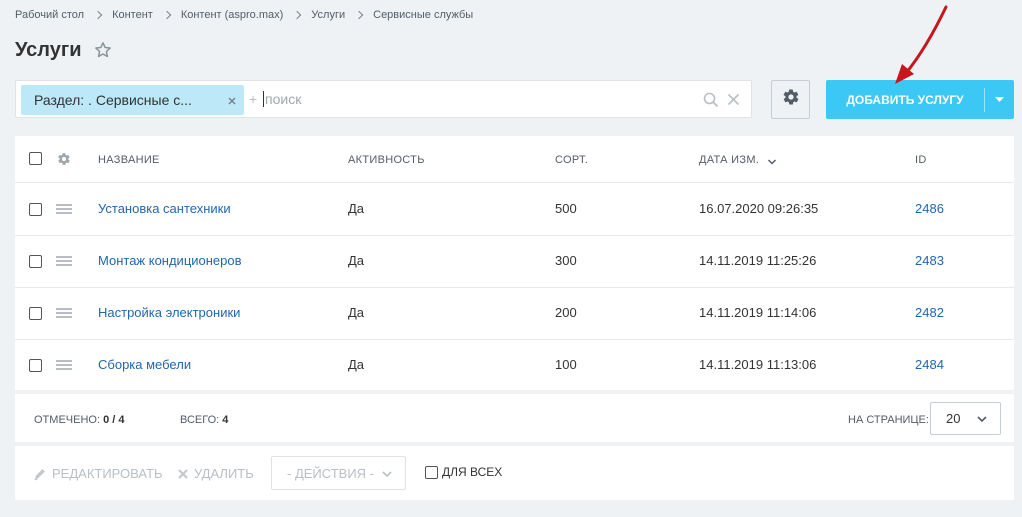  Describe the element at coordinates (386, 160) in the screenshot. I see `column-header-active: АКТИВНОСТЬ` at that location.